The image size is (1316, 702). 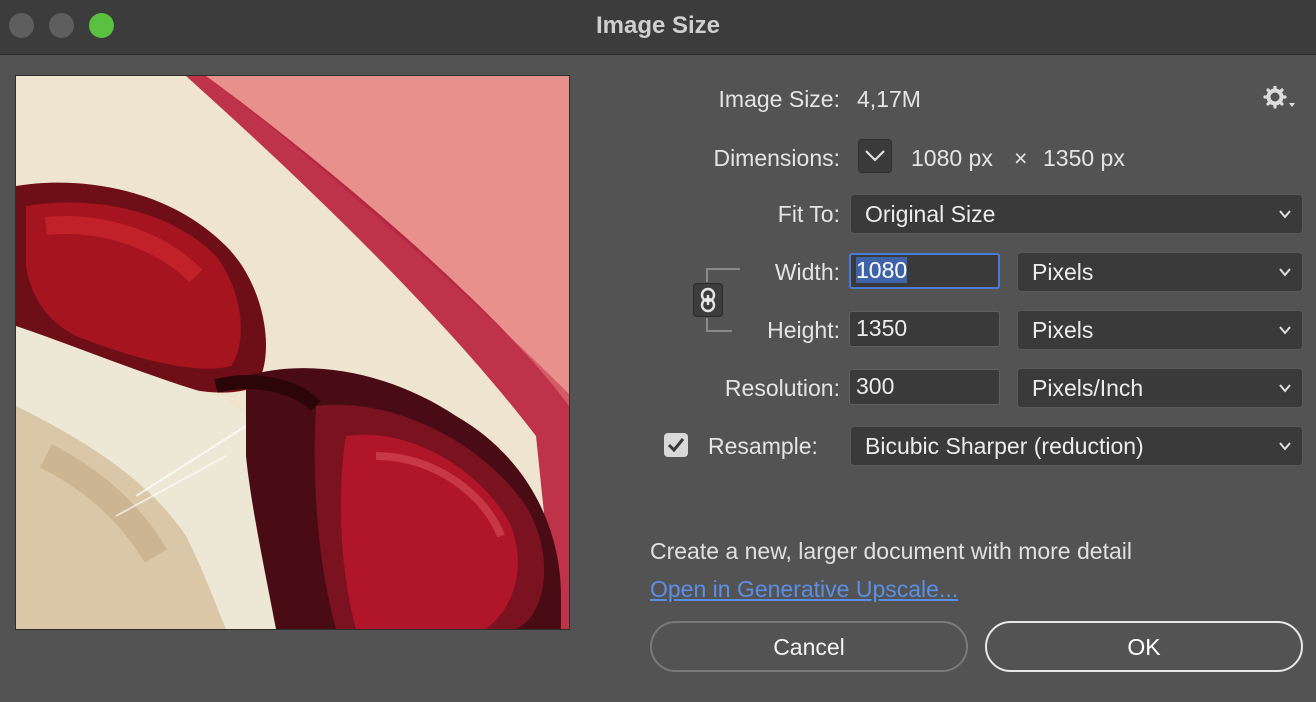 What do you see at coordinates (924, 271) in the screenshot?
I see `width-input: 1080` at bounding box center [924, 271].